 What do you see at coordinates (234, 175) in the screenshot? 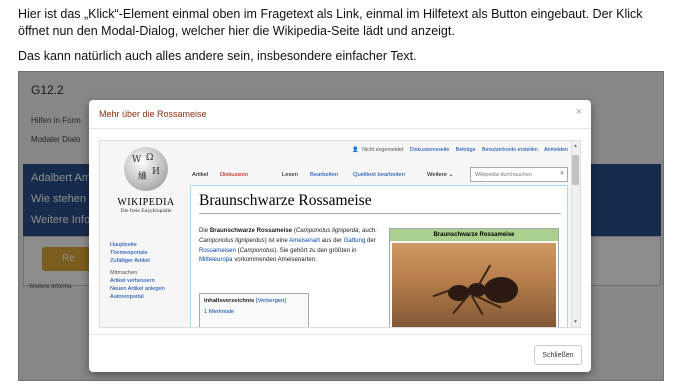
I see `tab-discussion: Diskussion` at bounding box center [234, 175].